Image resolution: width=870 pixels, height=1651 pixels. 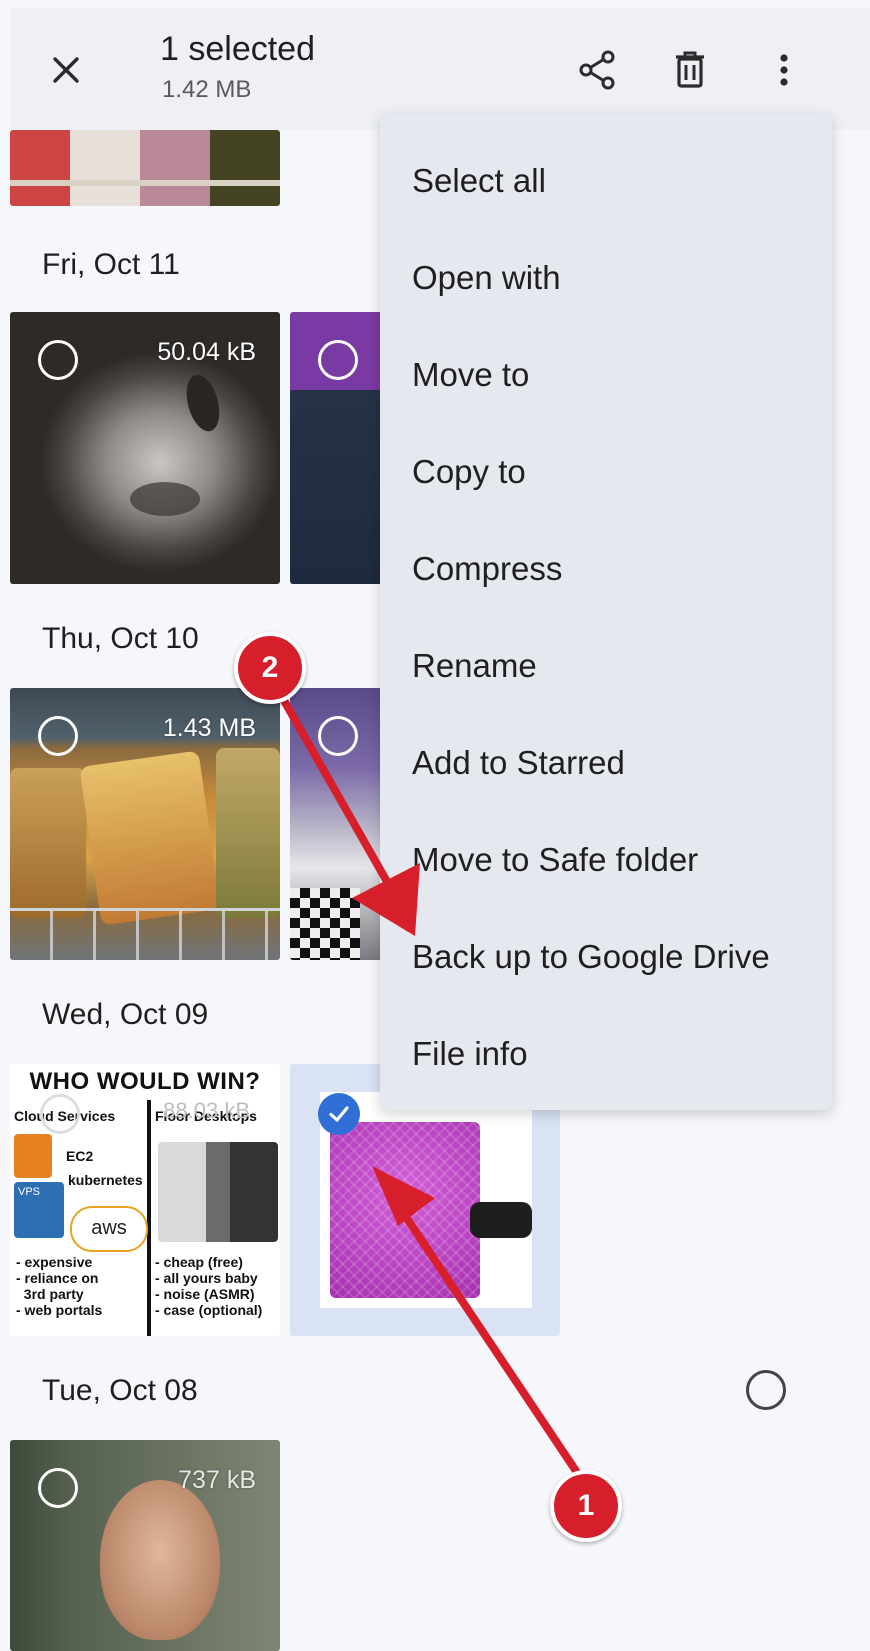 I want to click on step-badge-1: 1, so click(x=586, y=1506).